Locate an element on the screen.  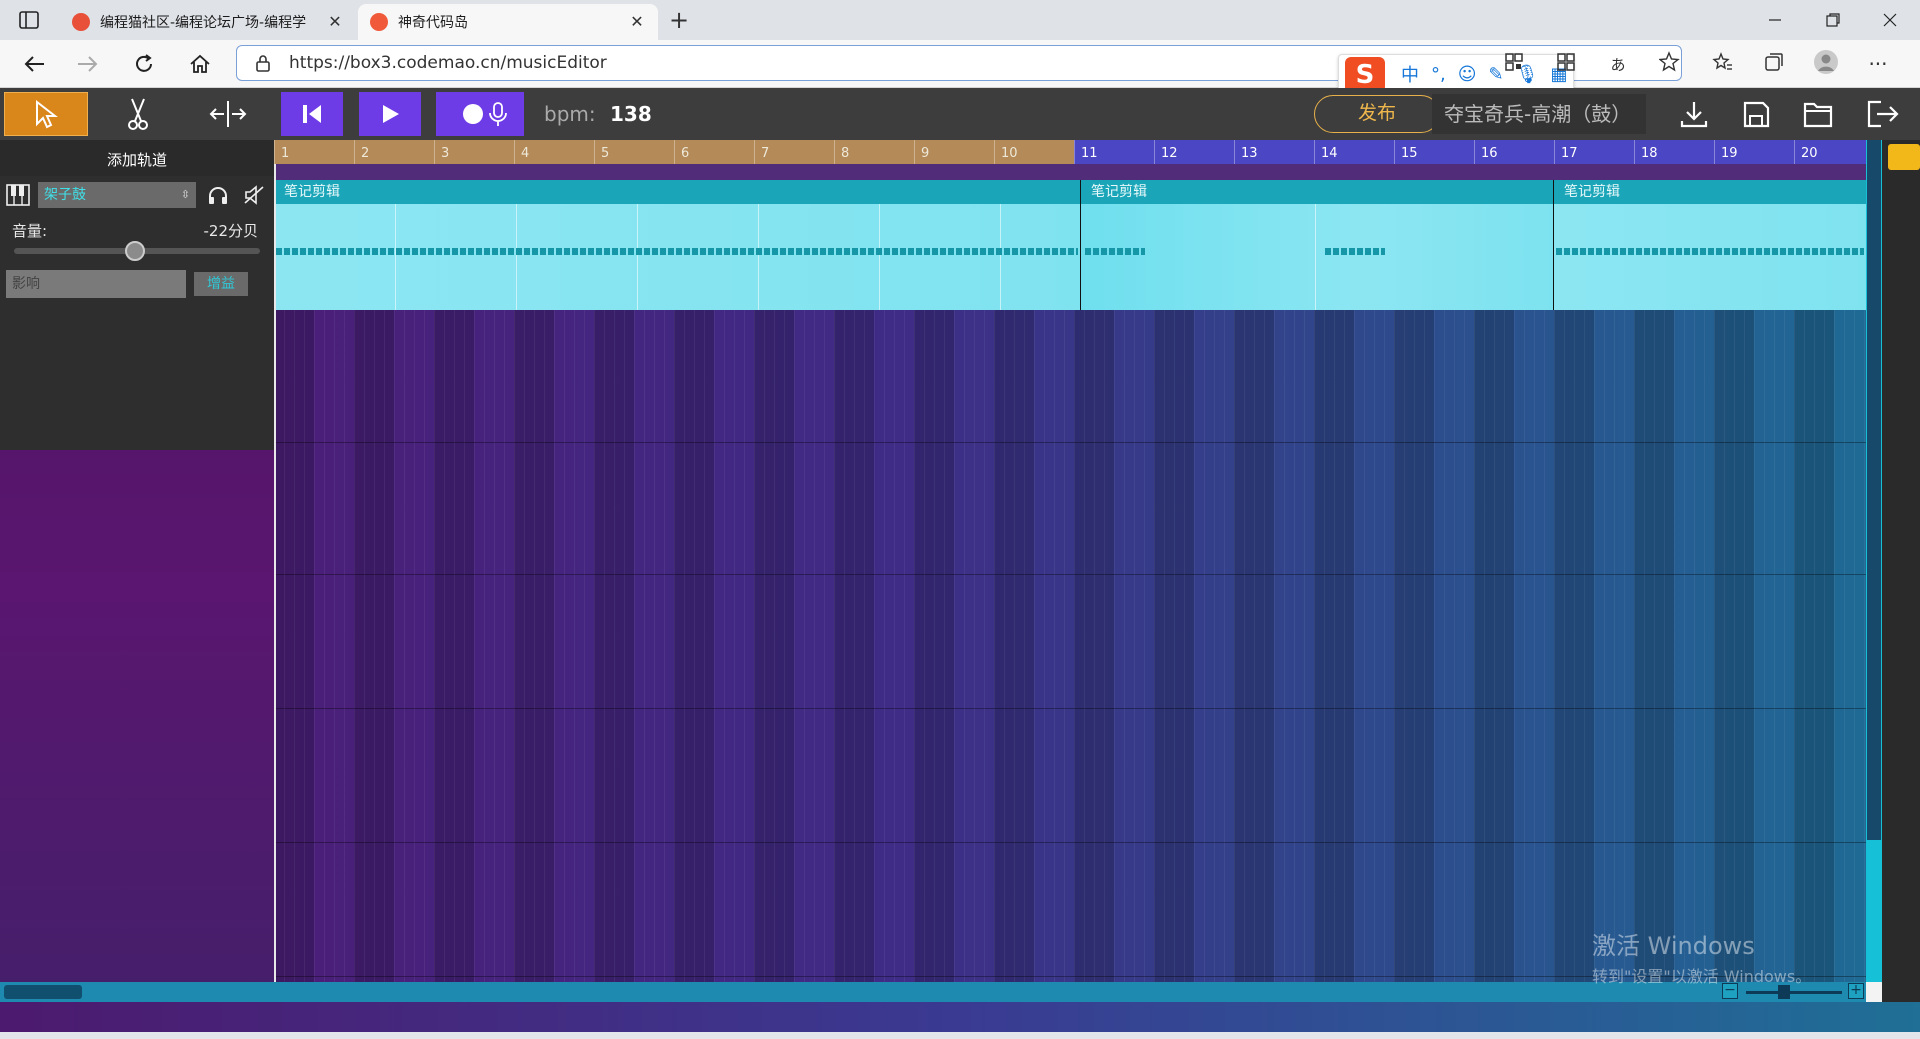
cursor-arrow-icon is located at coordinates (47, 114).